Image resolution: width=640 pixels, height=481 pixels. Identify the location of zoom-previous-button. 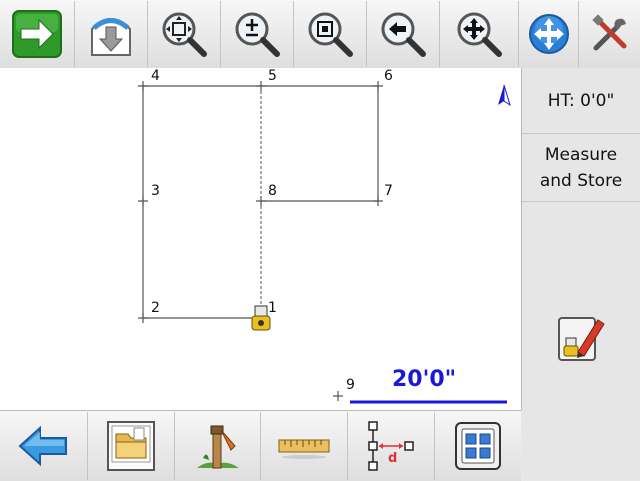
(403, 34).